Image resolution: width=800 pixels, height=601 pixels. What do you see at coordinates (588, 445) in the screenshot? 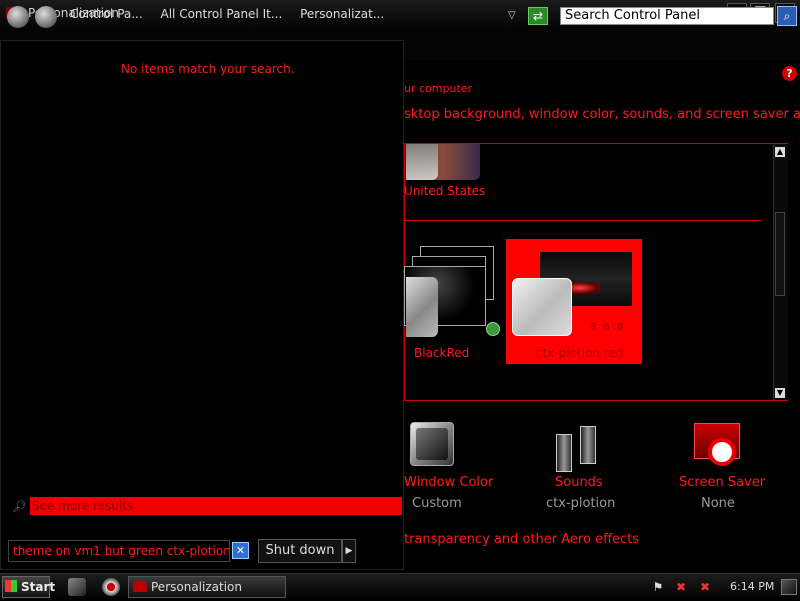
I see `speaker-right-icon` at bounding box center [588, 445].